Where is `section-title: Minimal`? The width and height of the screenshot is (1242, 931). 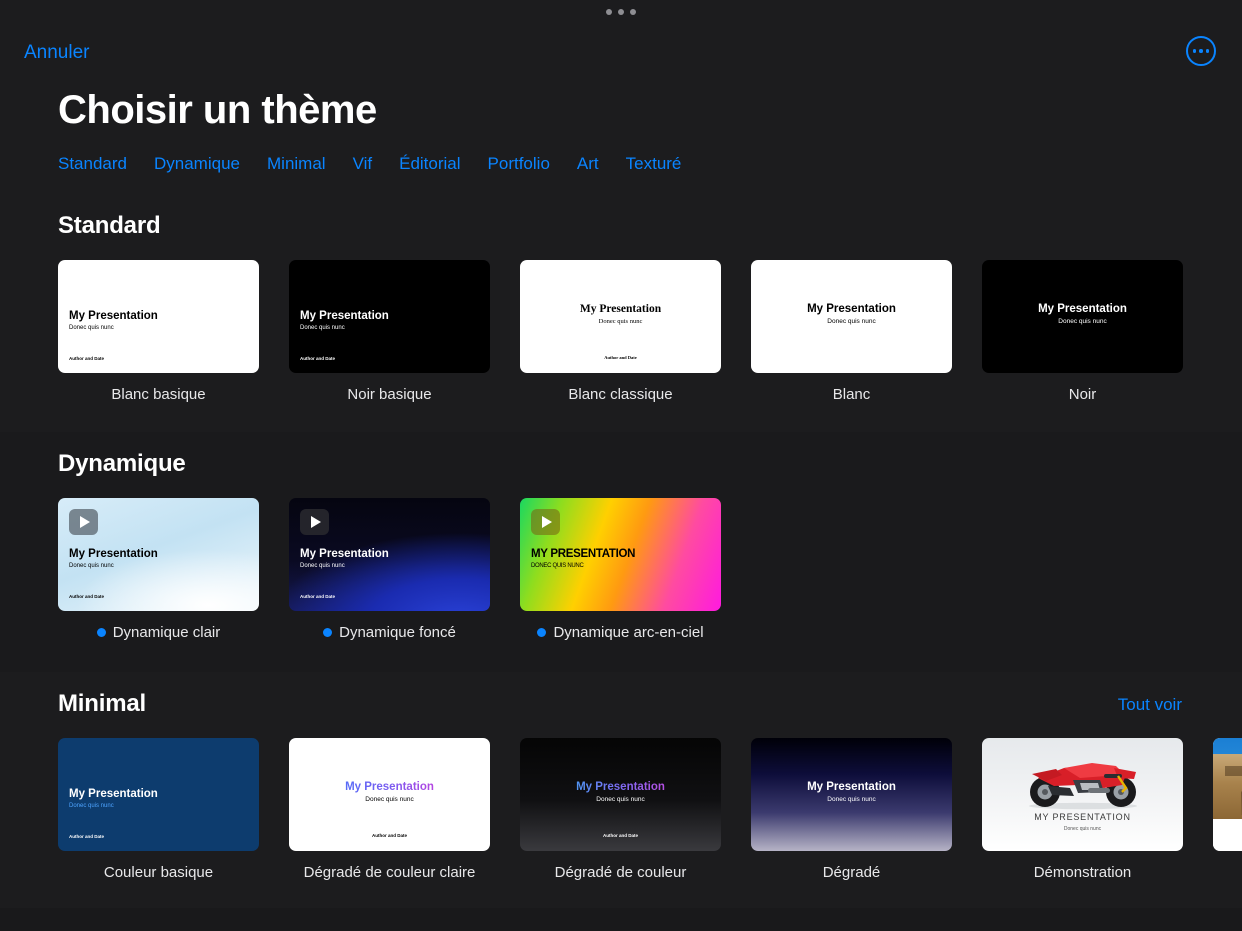 section-title: Minimal is located at coordinates (102, 703).